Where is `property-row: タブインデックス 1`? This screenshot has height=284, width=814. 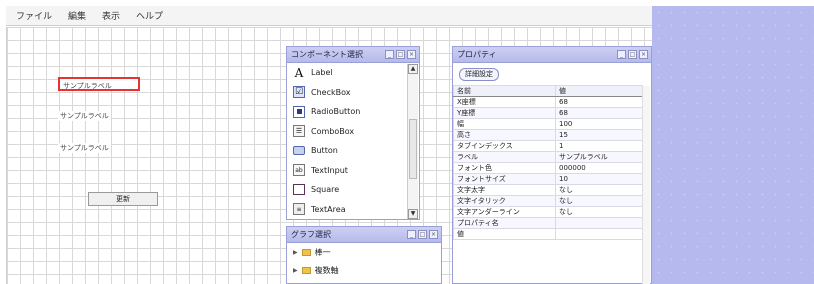
property-row: タブインデックス 1 is located at coordinates (548, 146).